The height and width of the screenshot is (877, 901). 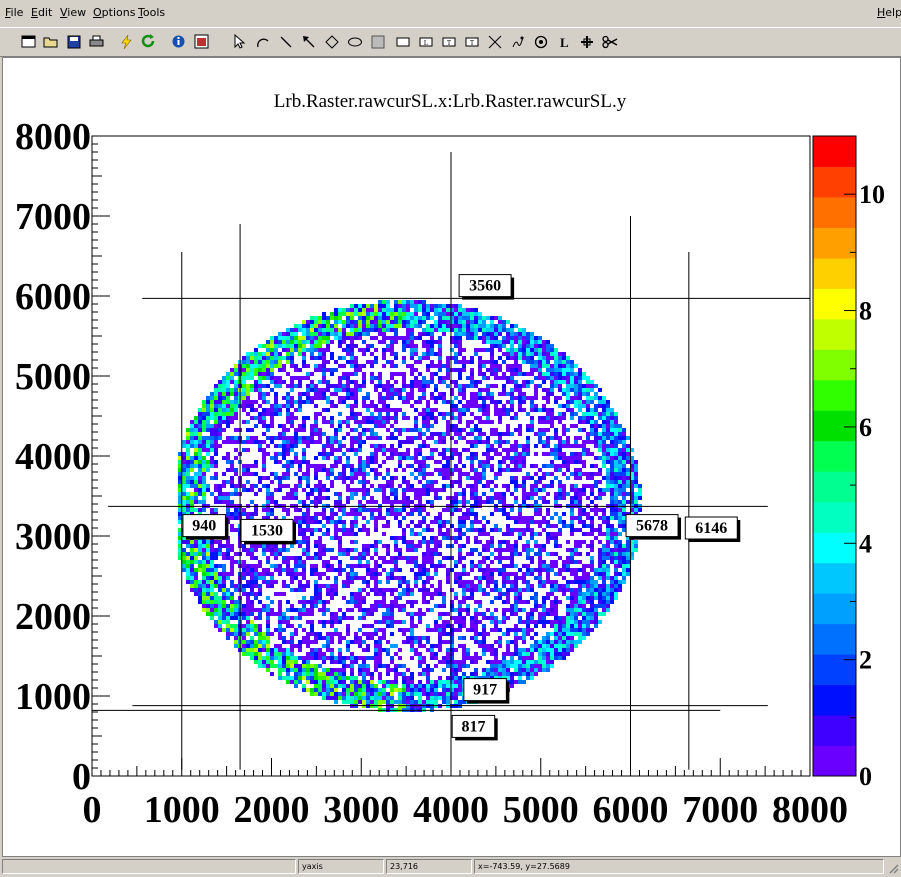 I want to click on print-icon, so click(x=96, y=41).